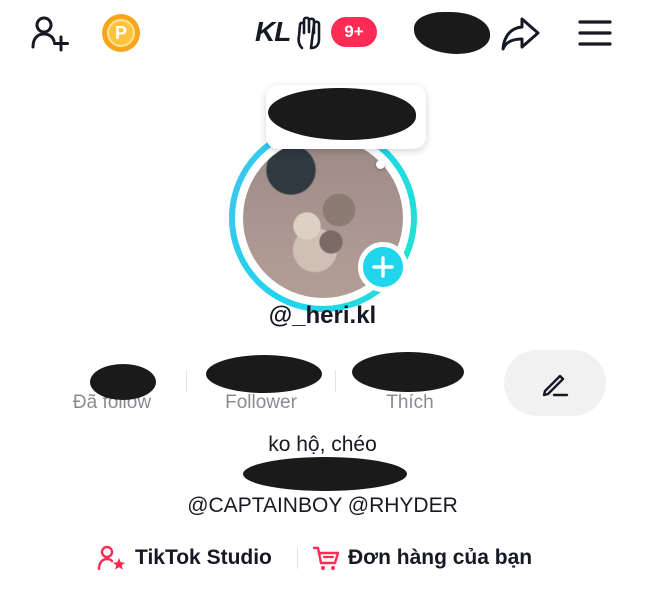 The image size is (645, 600). I want to click on coin-letter: P, so click(120, 32).